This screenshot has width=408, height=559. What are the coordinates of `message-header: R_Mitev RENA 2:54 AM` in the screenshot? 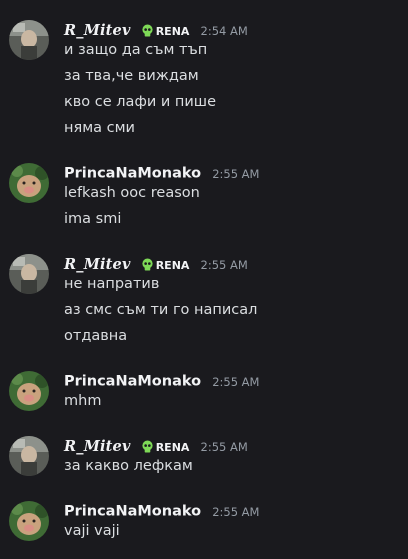 It's located at (156, 30).